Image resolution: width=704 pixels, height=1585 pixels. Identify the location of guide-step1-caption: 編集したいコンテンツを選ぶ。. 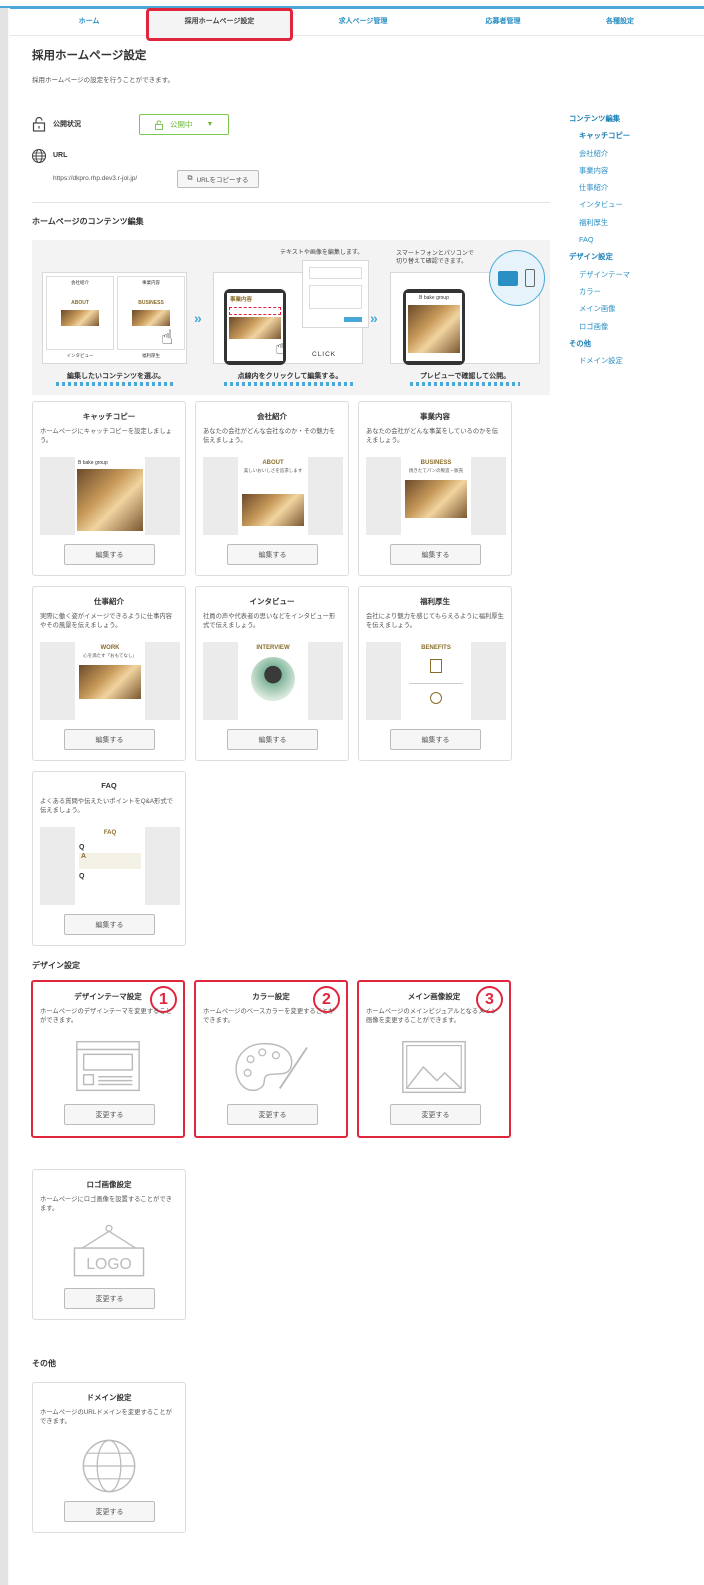
(116, 378).